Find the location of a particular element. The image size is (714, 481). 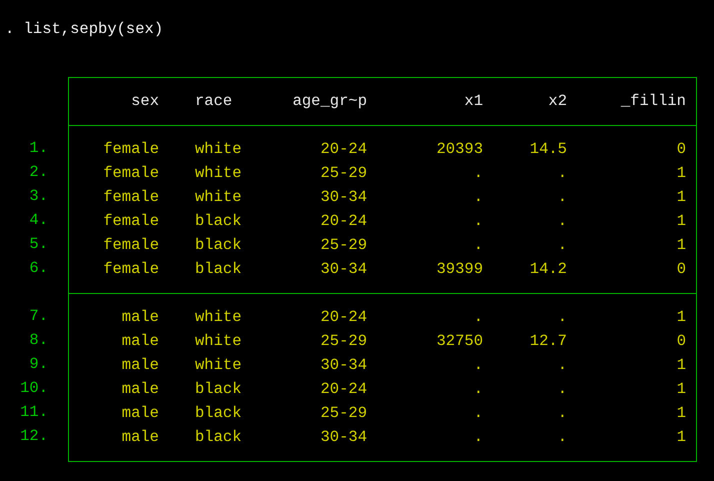

table-cell-text: 14.2 is located at coordinates (547, 269).